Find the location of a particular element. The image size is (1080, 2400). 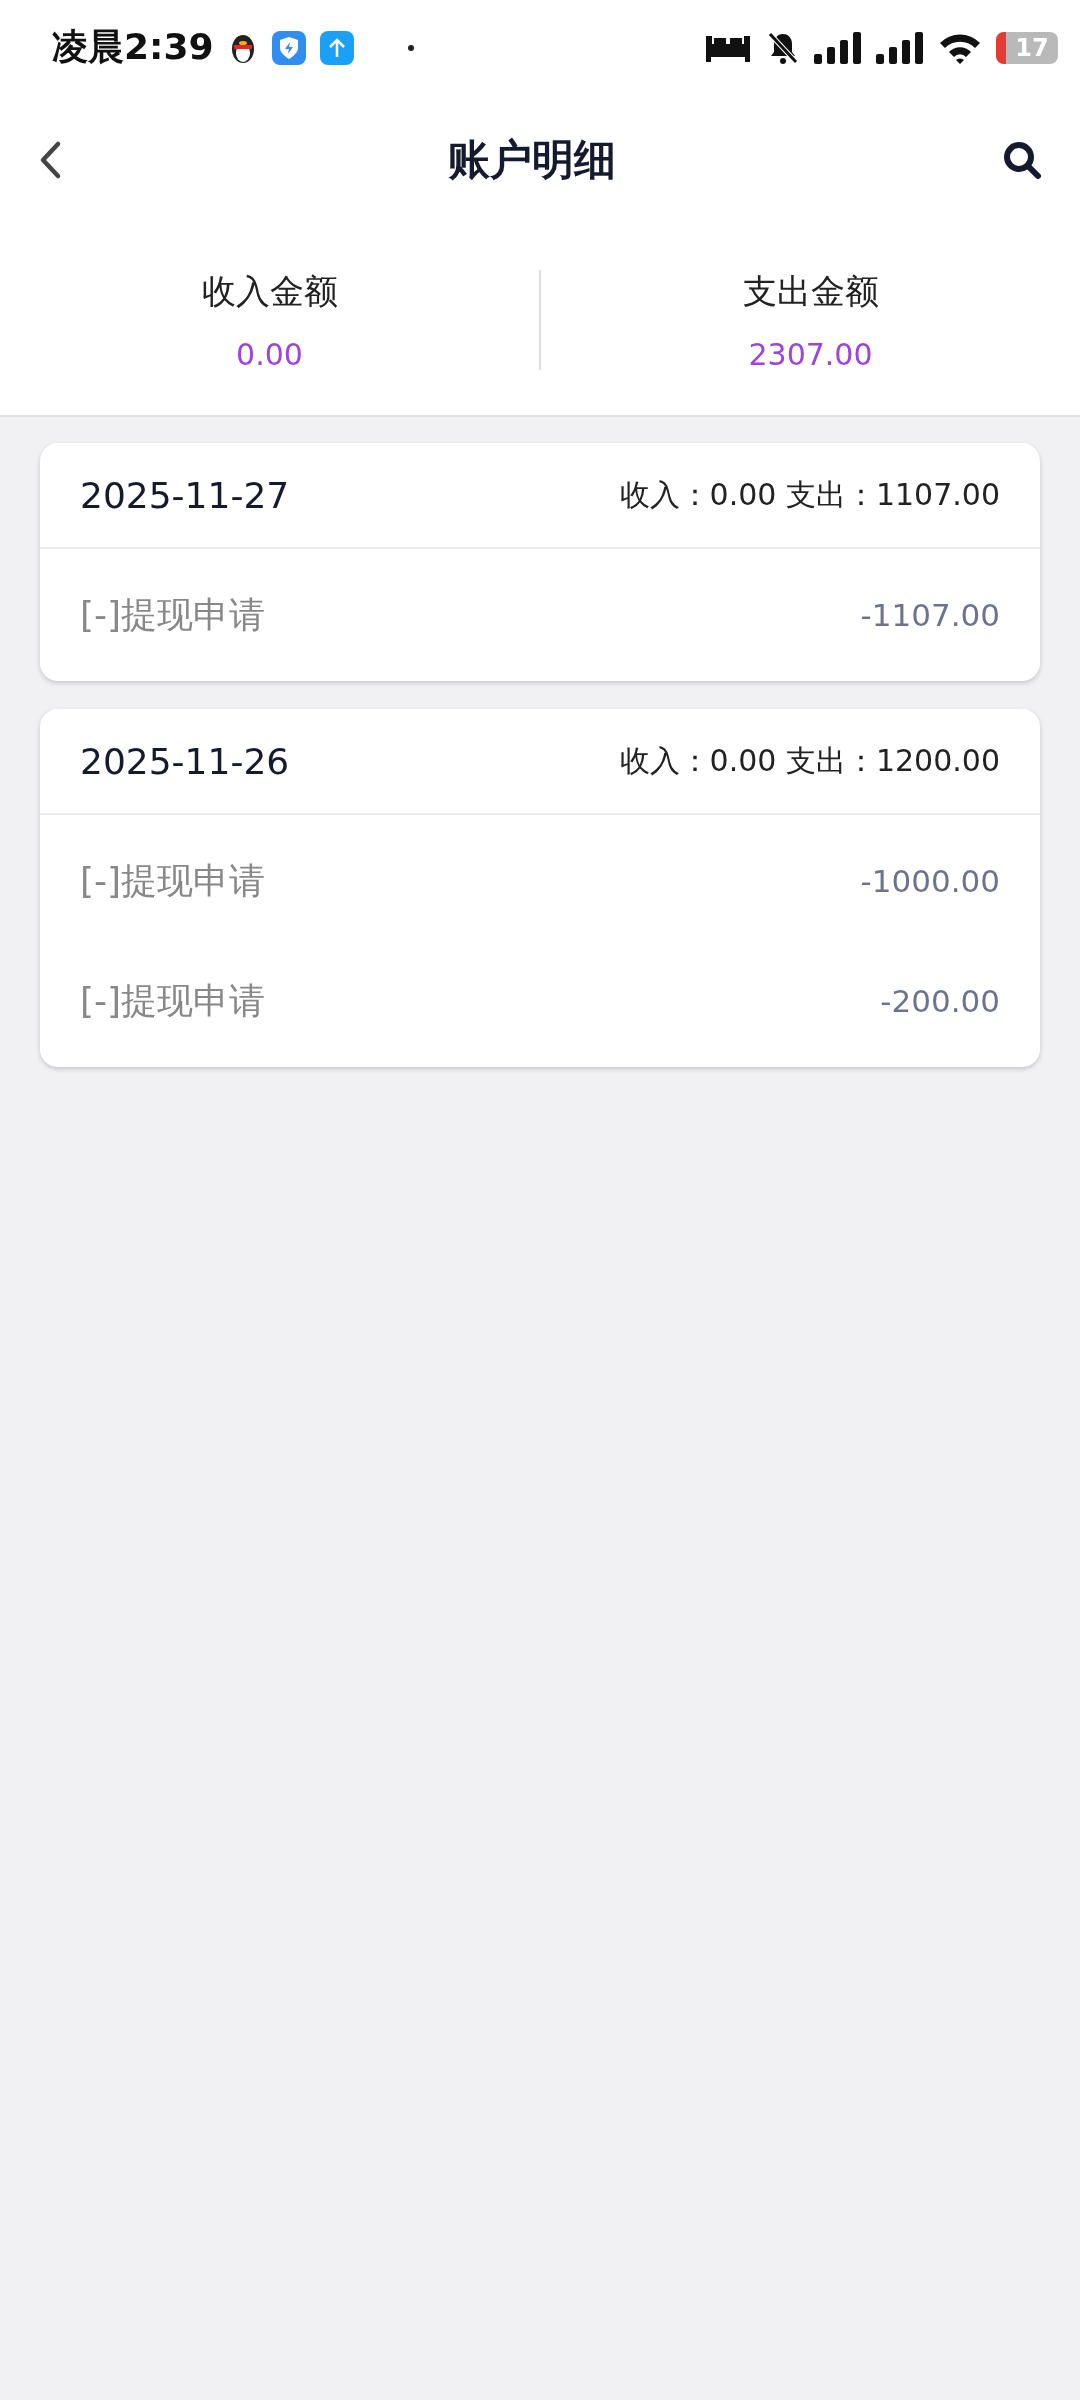

date-label: 2025-11-26 is located at coordinates (185, 761).